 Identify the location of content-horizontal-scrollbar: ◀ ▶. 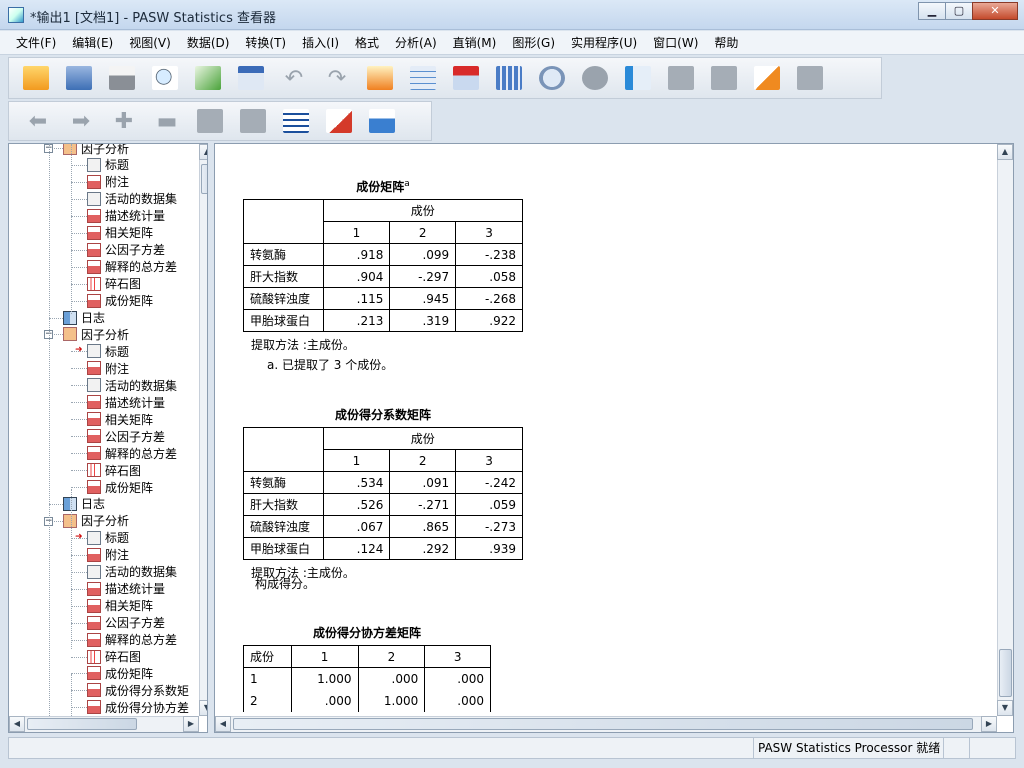
(606, 724).